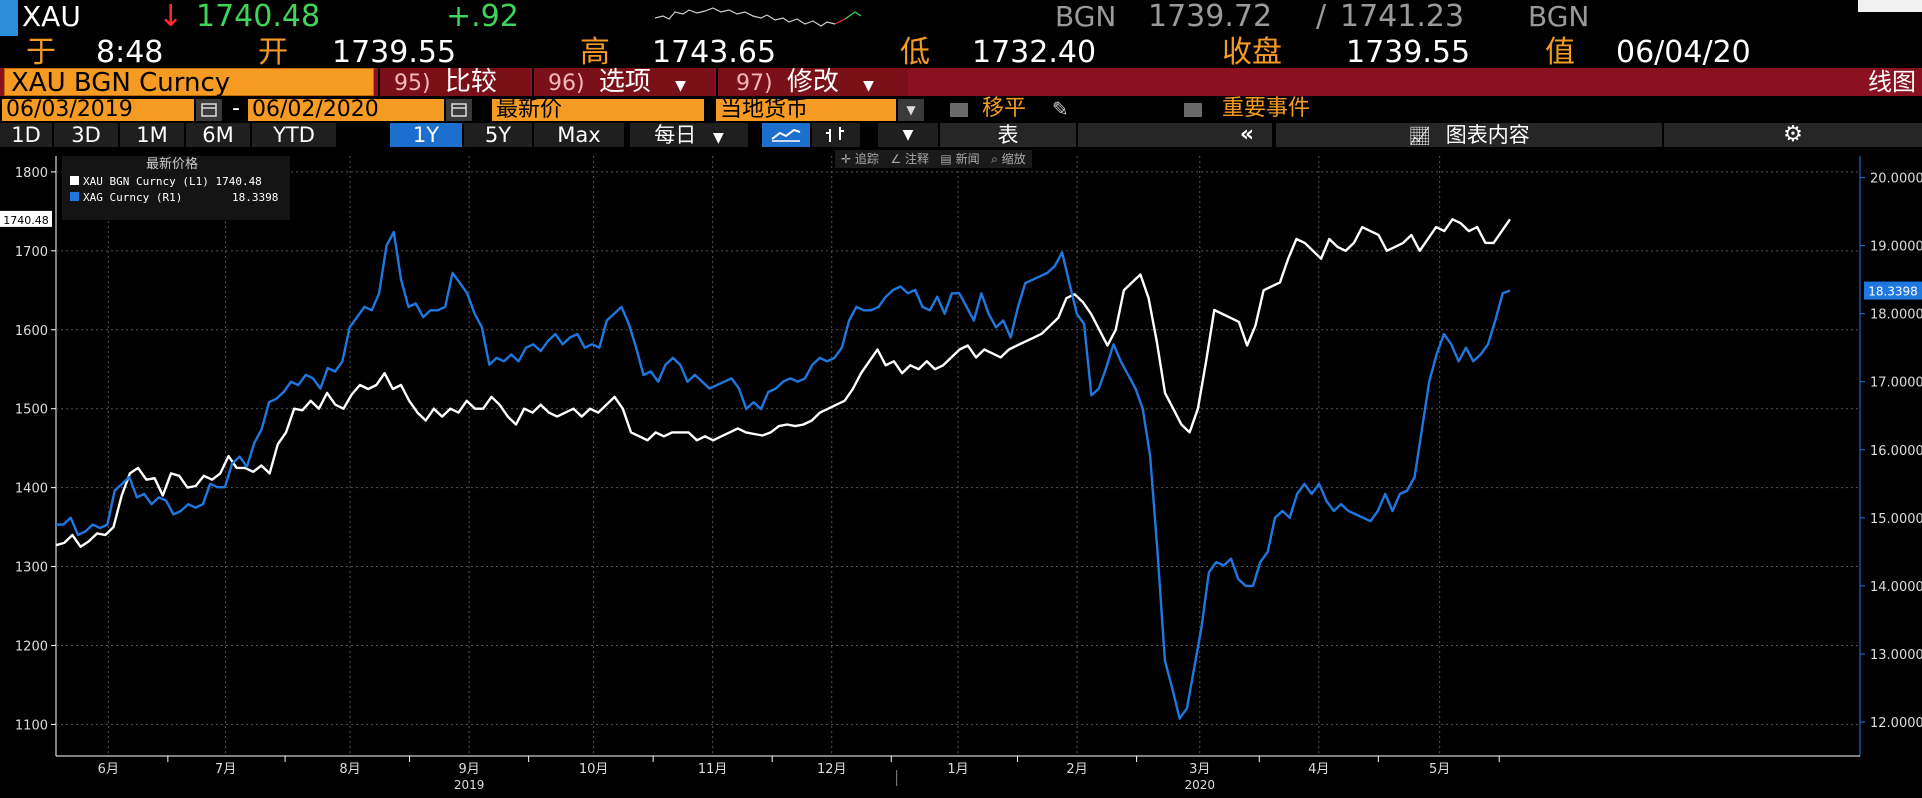 This screenshot has height=798, width=1922. Describe the element at coordinates (31, 646) in the screenshot. I see `left-tick-label: 1200` at that location.